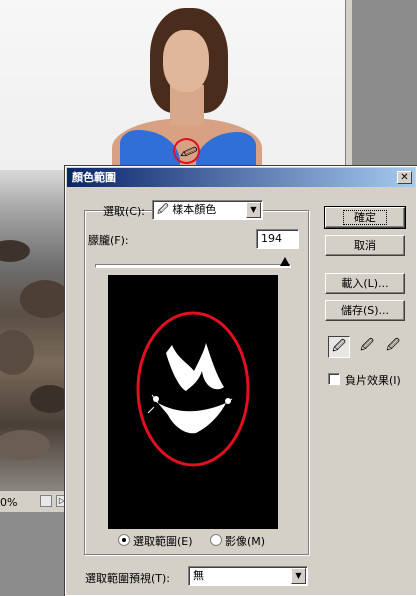  Describe the element at coordinates (186, 151) in the screenshot. I see `sample-point-highlight: 🖉` at that location.